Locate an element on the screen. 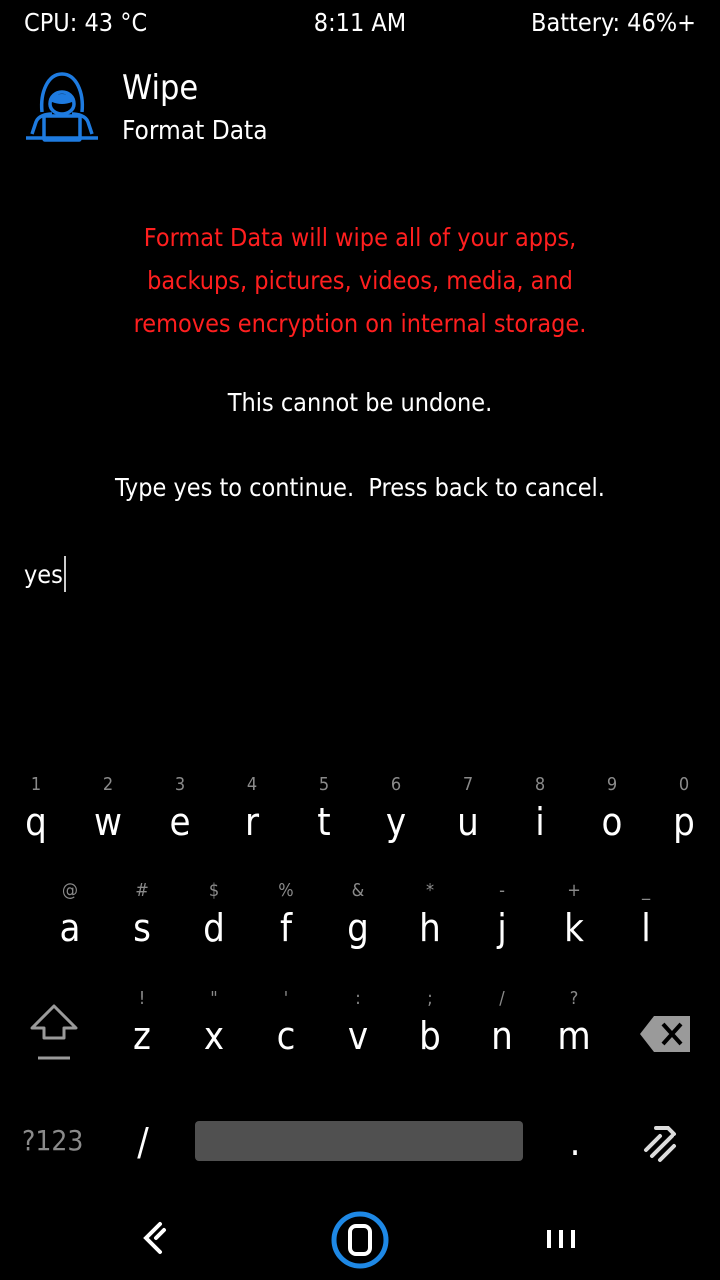 This screenshot has width=720, height=1280. key-label: b is located at coordinates (430, 1036).